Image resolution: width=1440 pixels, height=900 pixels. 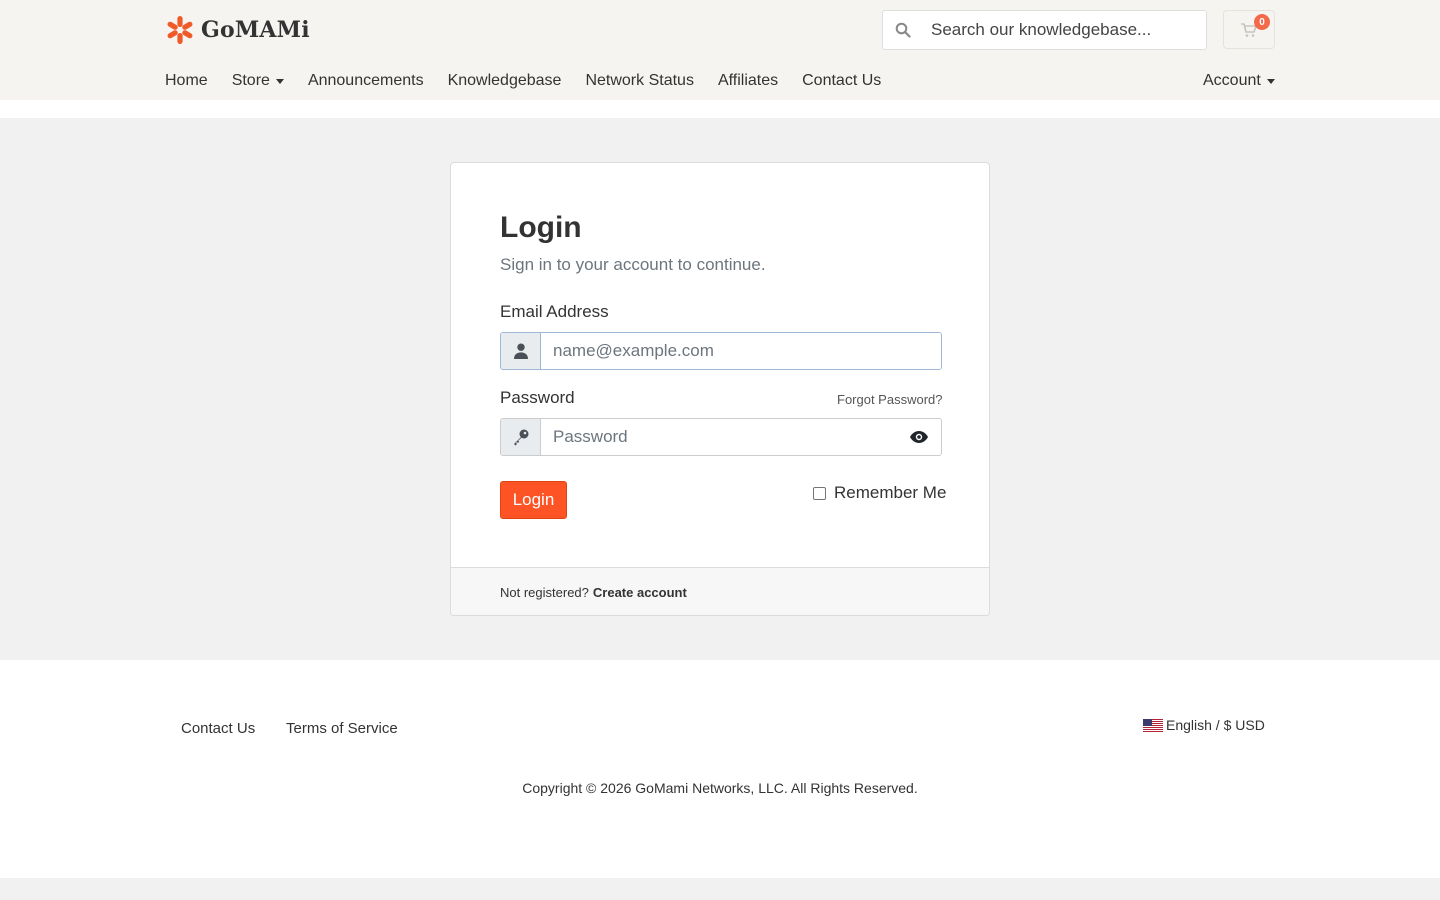 I want to click on language-currency-selector: English / $ USD, so click(x=1204, y=725).